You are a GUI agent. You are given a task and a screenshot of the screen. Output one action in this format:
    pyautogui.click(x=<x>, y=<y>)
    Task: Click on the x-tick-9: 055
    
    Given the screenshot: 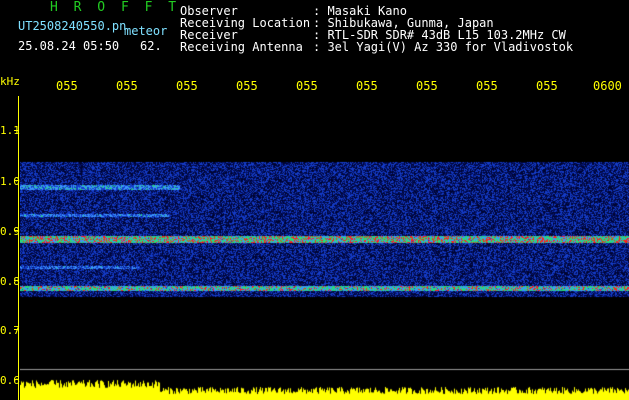 What is the action you would take?
    pyautogui.click(x=547, y=86)
    